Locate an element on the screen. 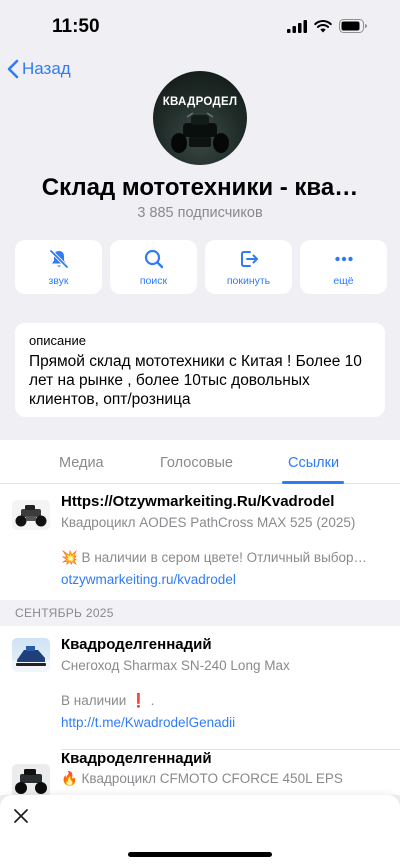  channel-avatar: КВАДРОДЕЛ is located at coordinates (200, 118).